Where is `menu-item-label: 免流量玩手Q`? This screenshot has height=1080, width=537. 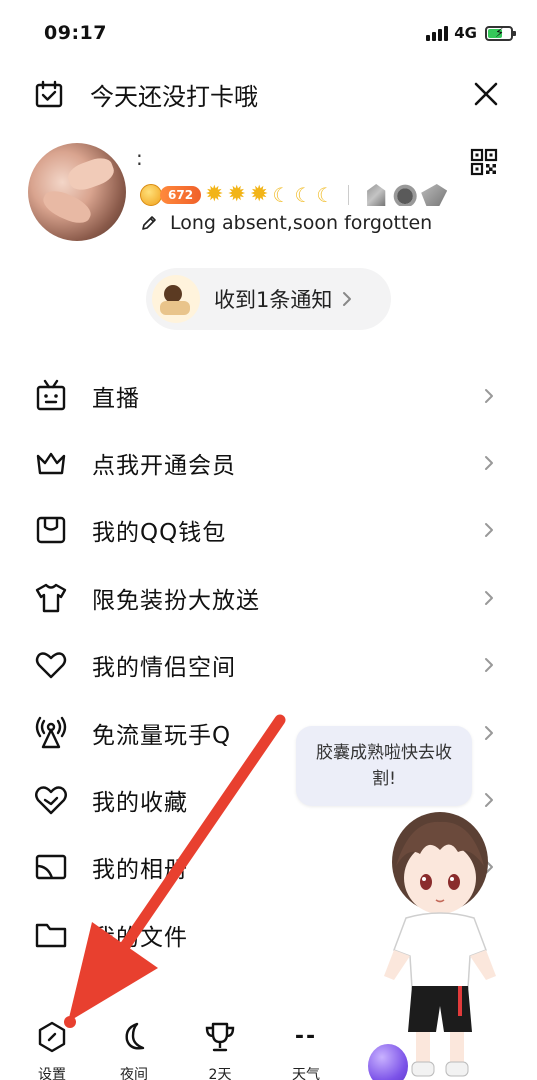 menu-item-label: 免流量玩手Q is located at coordinates (162, 735).